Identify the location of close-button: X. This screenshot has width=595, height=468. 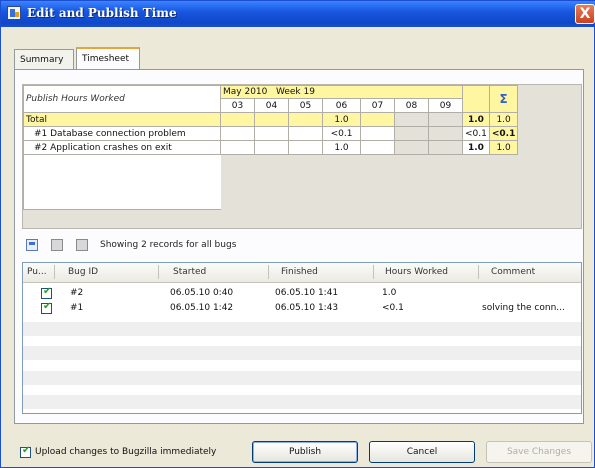
(585, 14).